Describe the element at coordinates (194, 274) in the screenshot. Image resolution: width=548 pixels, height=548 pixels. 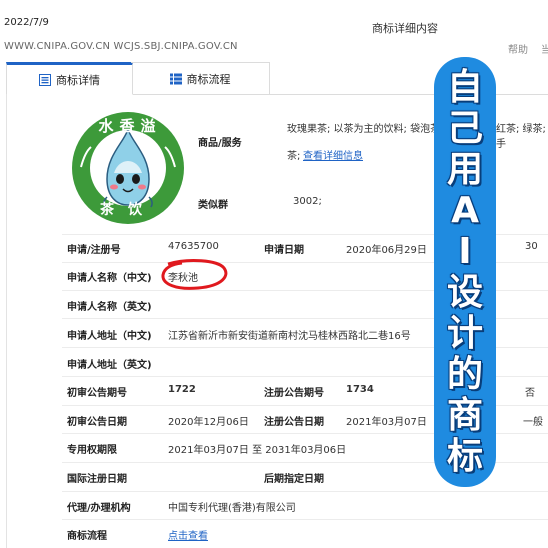
I see `red-circle-annotation` at that location.